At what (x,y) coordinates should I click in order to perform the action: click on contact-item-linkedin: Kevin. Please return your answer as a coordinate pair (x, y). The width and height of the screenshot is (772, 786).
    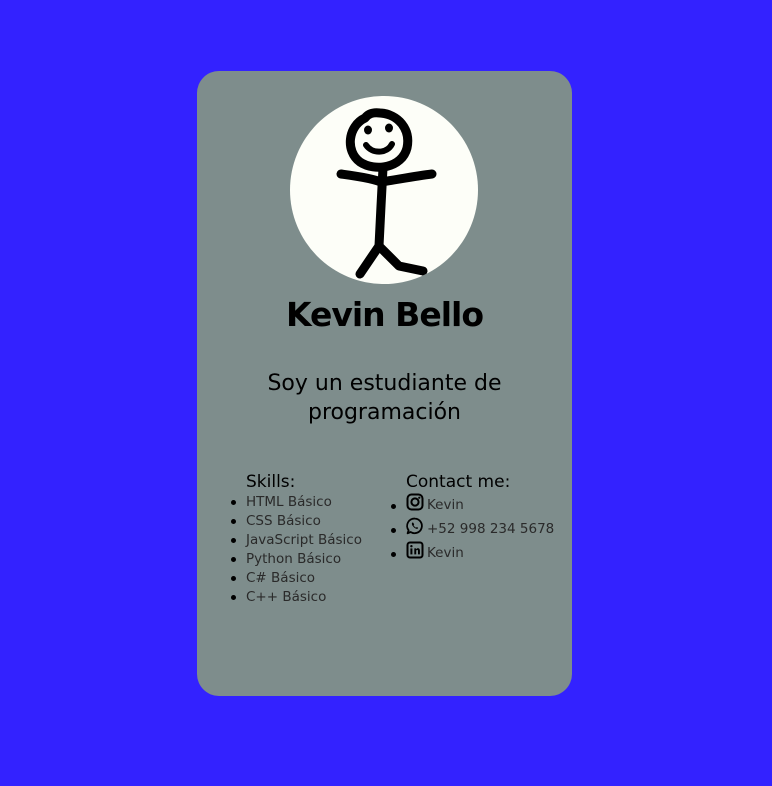
    Looking at the image, I should click on (478, 553).